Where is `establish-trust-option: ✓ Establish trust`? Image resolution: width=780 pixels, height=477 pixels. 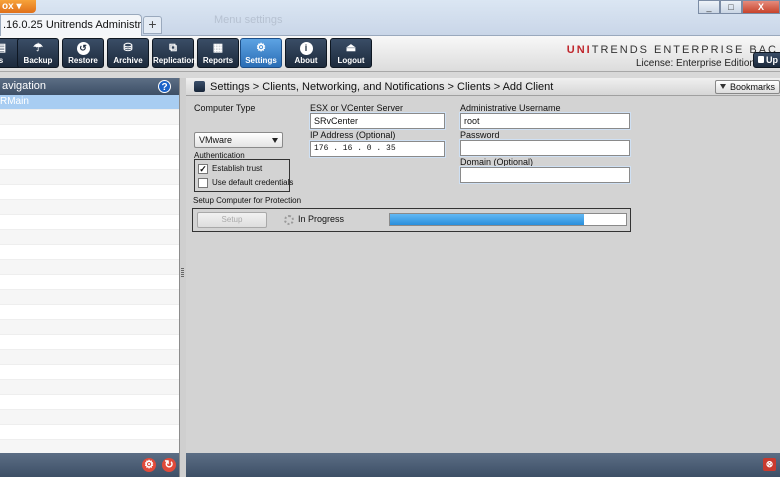 establish-trust-option: ✓ Establish trust is located at coordinates (230, 170).